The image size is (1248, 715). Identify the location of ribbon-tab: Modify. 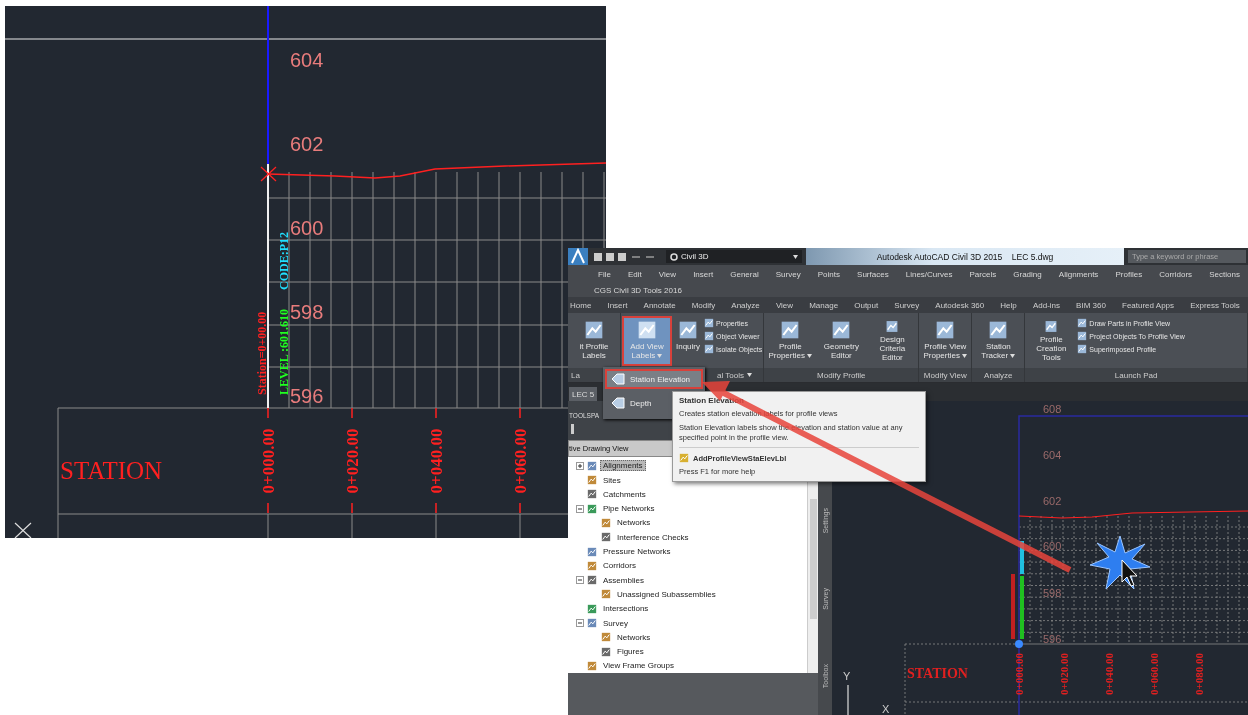
(703, 305).